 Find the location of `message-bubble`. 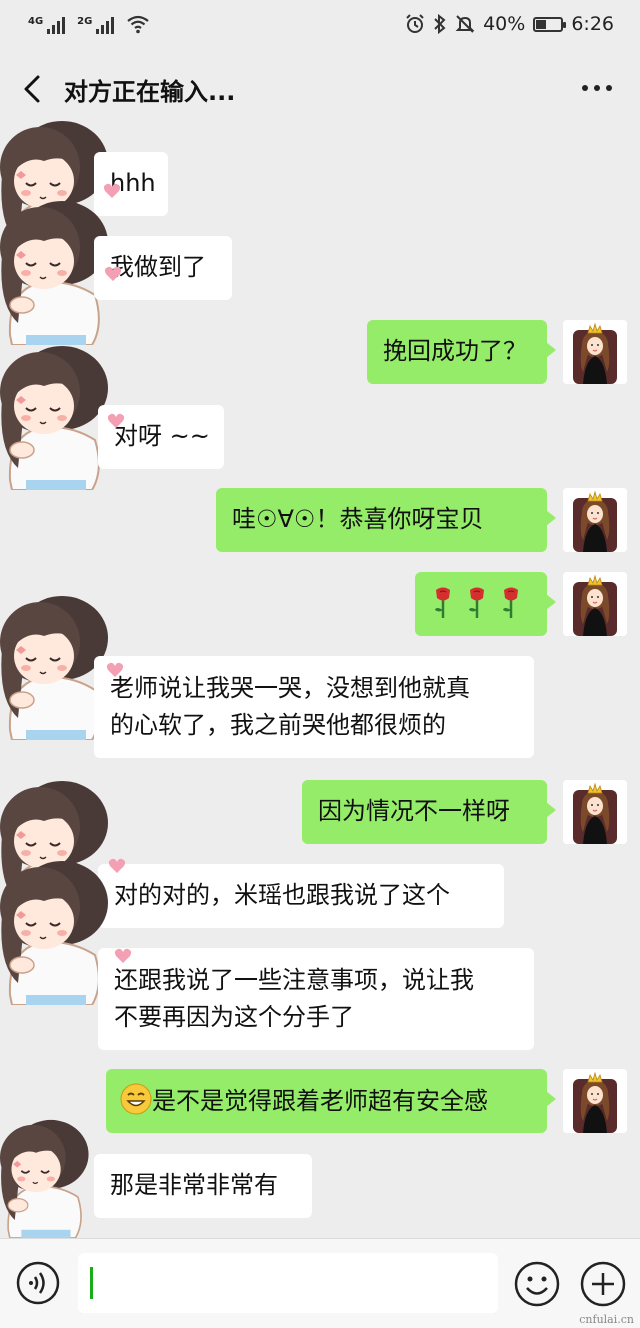

message-bubble is located at coordinates (485, 604).